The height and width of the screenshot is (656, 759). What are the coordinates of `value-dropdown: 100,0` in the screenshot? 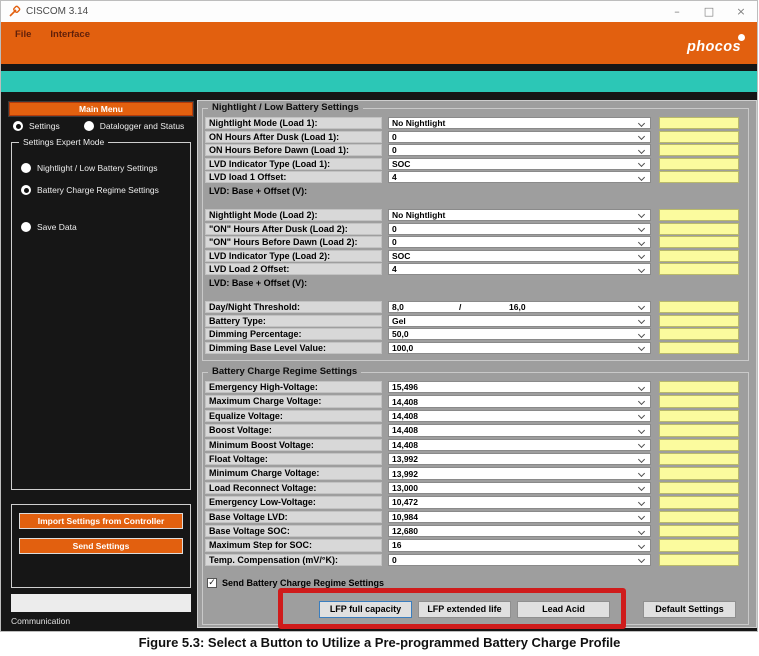 It's located at (519, 347).